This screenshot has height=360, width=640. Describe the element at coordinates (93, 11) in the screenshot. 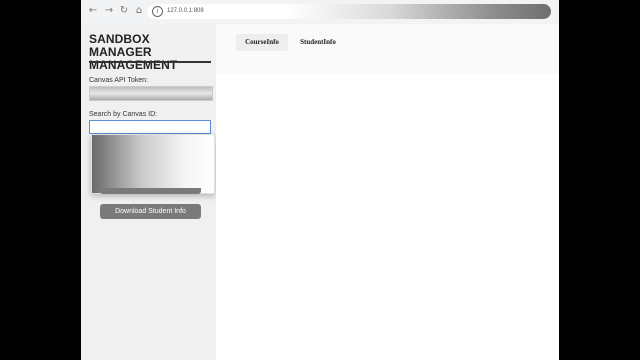

I see `back-arrow-icon: ←` at that location.